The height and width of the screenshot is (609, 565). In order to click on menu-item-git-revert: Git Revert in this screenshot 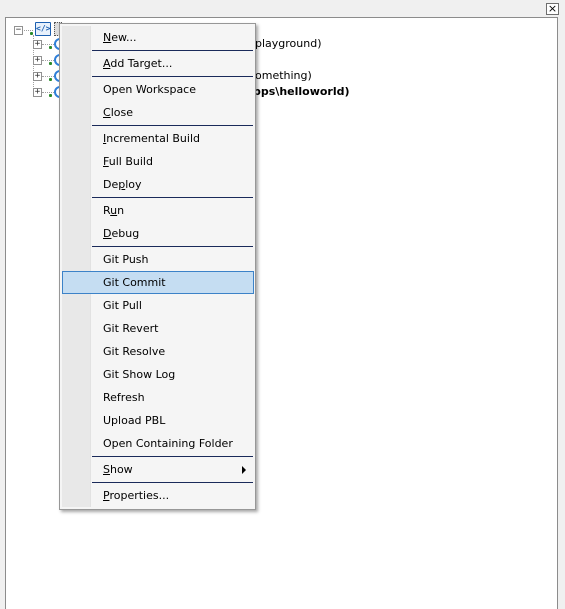, I will do `click(158, 328)`.